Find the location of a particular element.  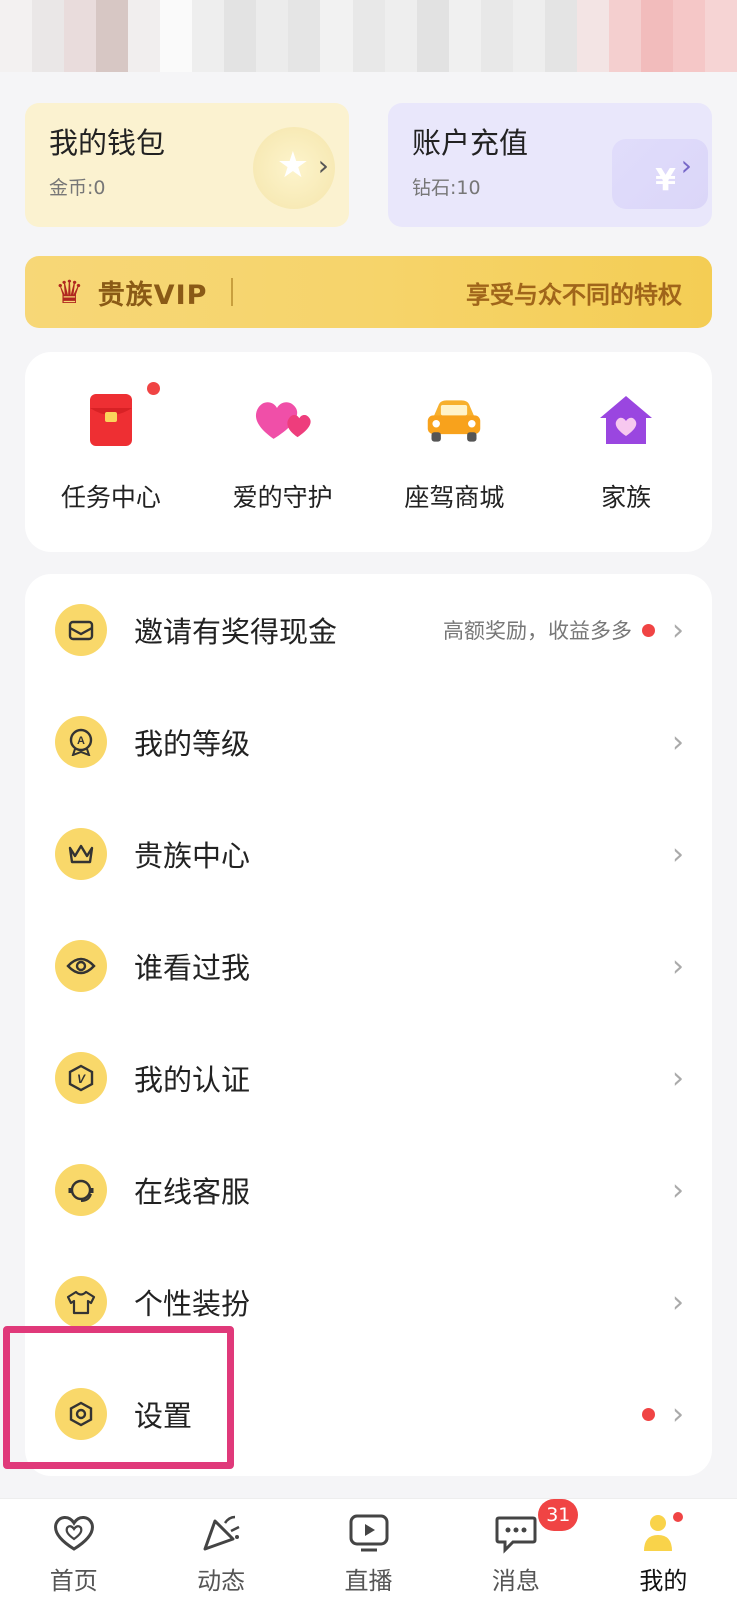

unread-badge: 31 is located at coordinates (558, 1515).